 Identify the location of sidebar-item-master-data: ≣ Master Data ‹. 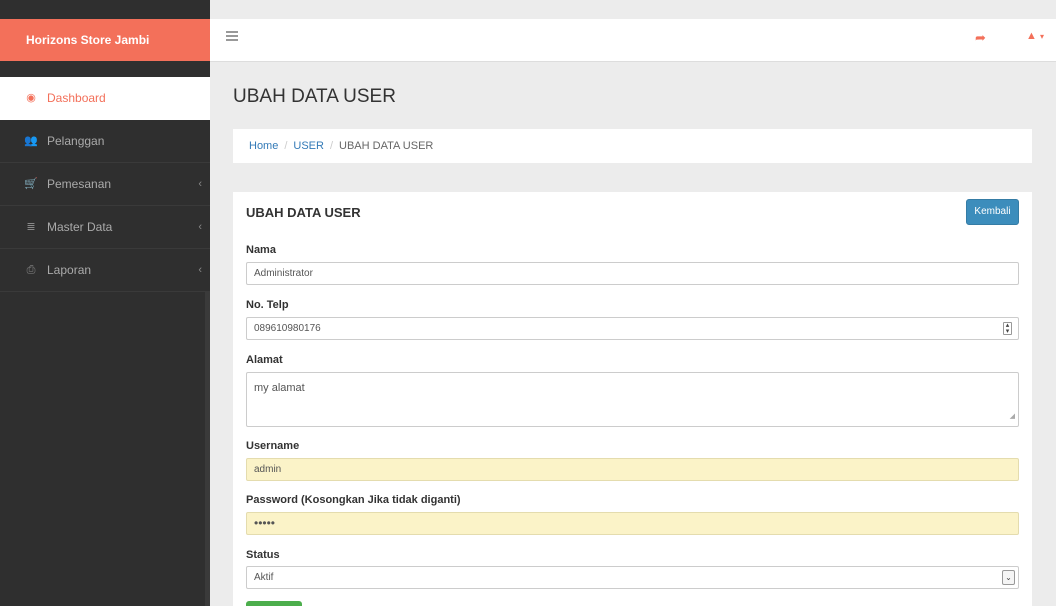
(105, 227).